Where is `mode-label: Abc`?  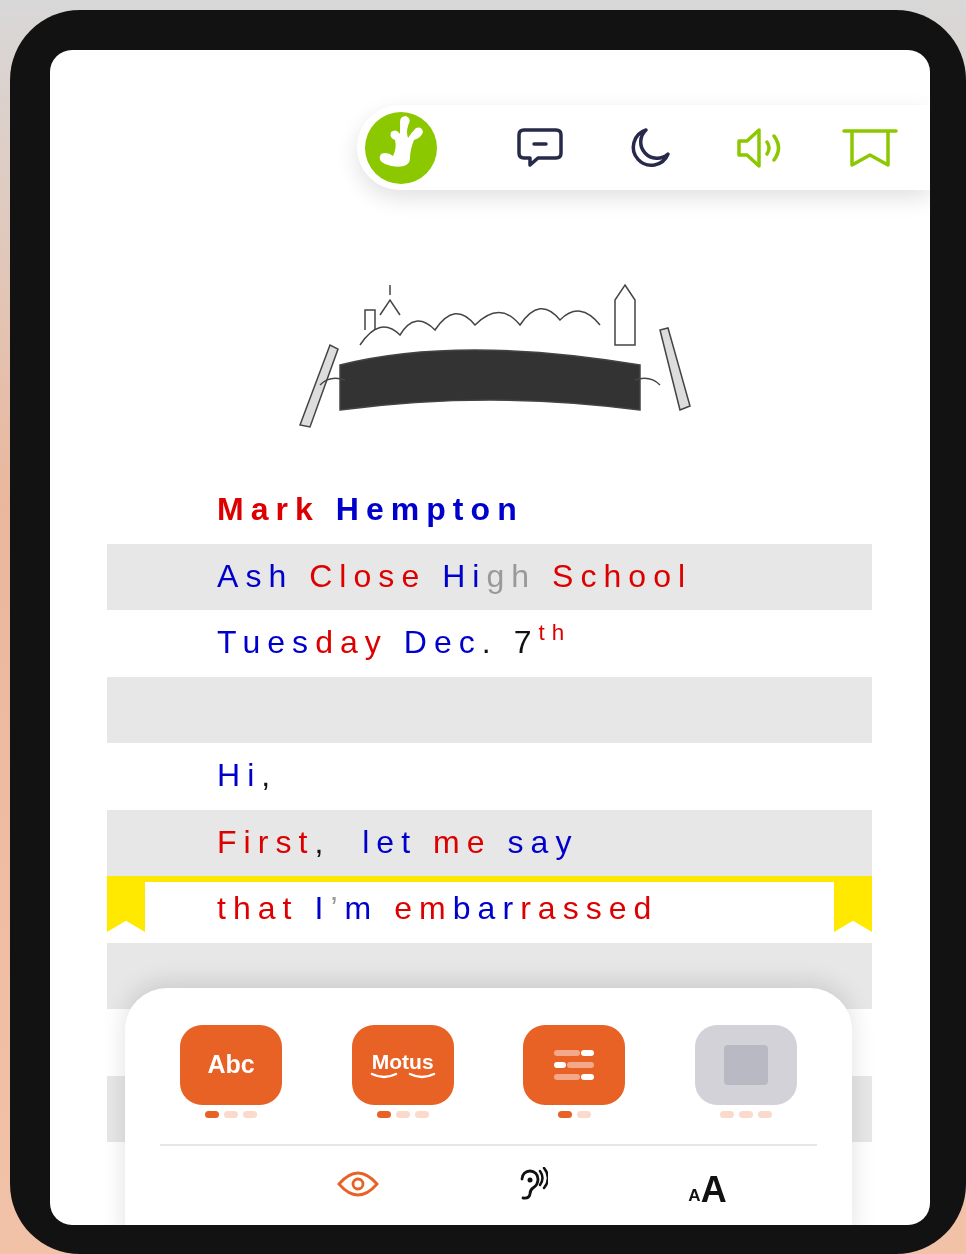
mode-label: Abc is located at coordinates (231, 1065).